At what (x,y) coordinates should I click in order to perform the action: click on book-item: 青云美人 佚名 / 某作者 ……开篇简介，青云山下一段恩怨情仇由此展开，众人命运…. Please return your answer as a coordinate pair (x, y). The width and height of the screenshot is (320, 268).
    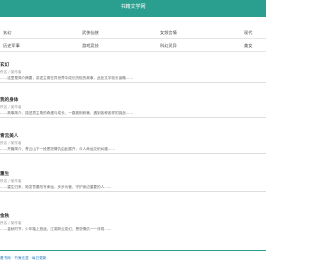
    Looking at the image, I should click on (133, 144).